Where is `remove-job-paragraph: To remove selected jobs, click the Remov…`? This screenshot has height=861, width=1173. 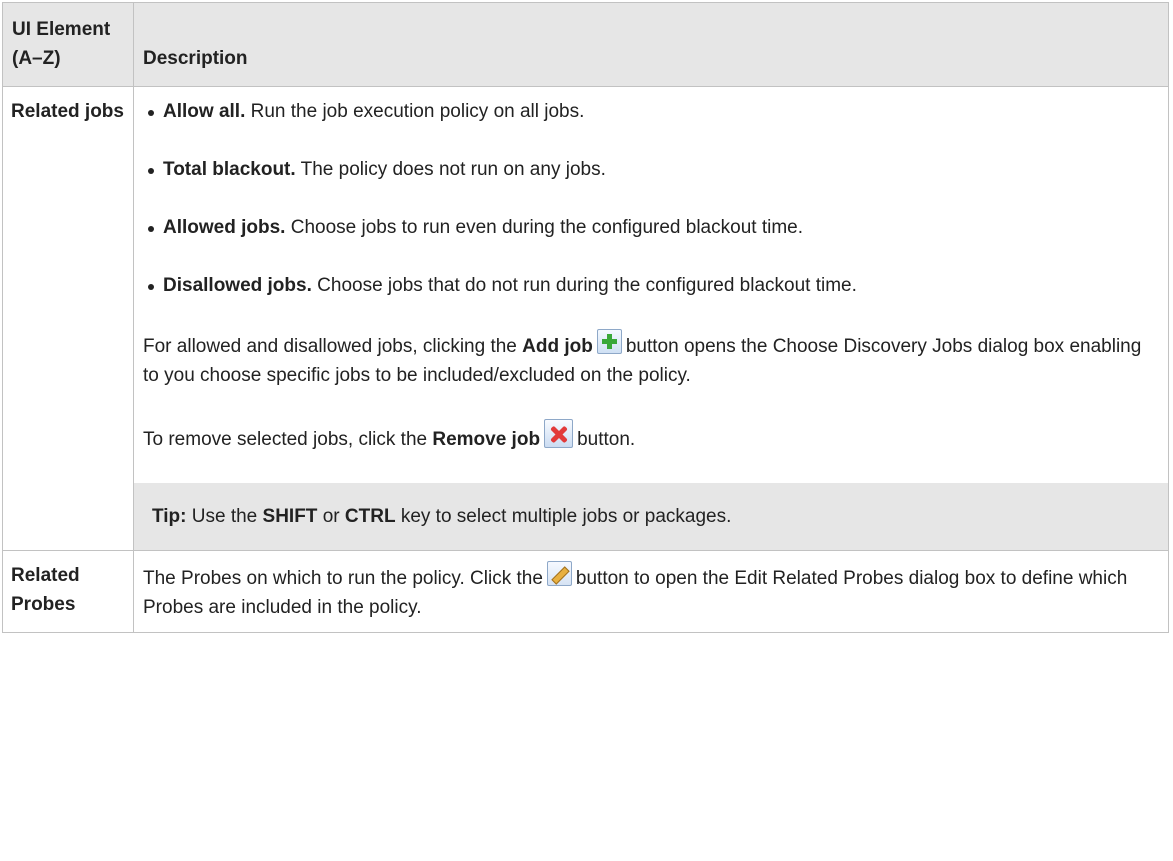
remove-job-paragraph: To remove selected jobs, click the Remov… is located at coordinates (651, 436).